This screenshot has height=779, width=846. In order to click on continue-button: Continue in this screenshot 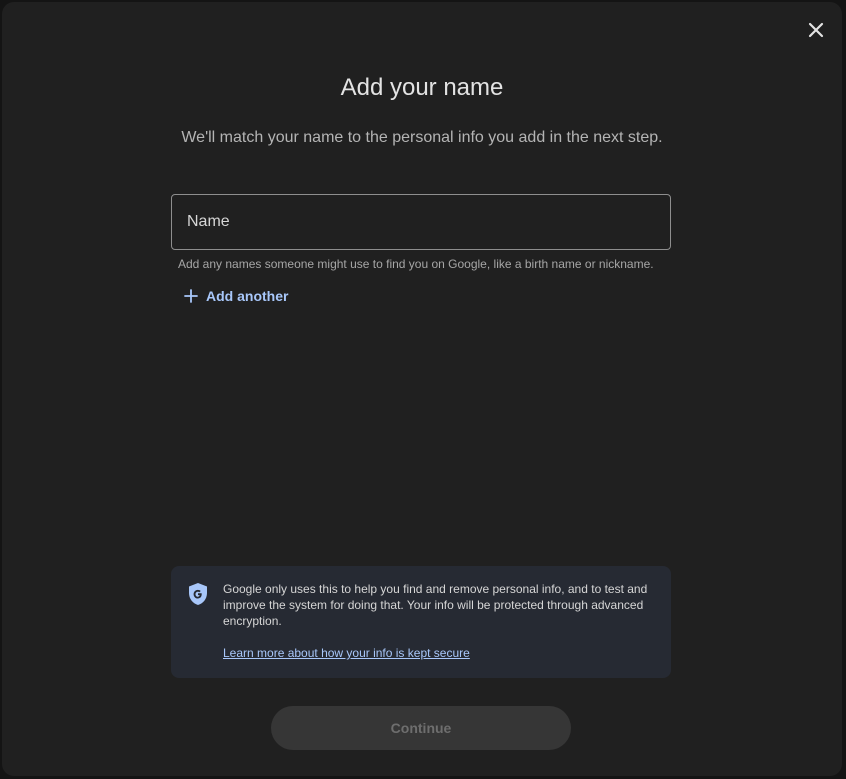, I will do `click(421, 728)`.